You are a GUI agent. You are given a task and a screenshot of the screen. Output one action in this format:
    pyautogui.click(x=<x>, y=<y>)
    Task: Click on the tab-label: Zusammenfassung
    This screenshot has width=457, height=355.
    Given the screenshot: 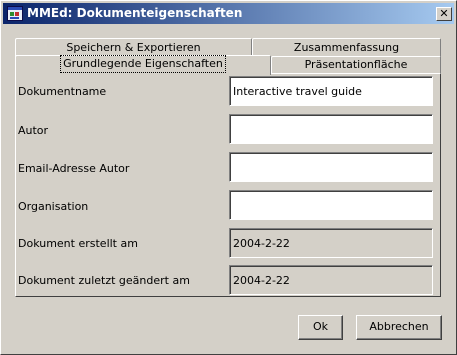 What is the action you would take?
    pyautogui.click(x=346, y=47)
    